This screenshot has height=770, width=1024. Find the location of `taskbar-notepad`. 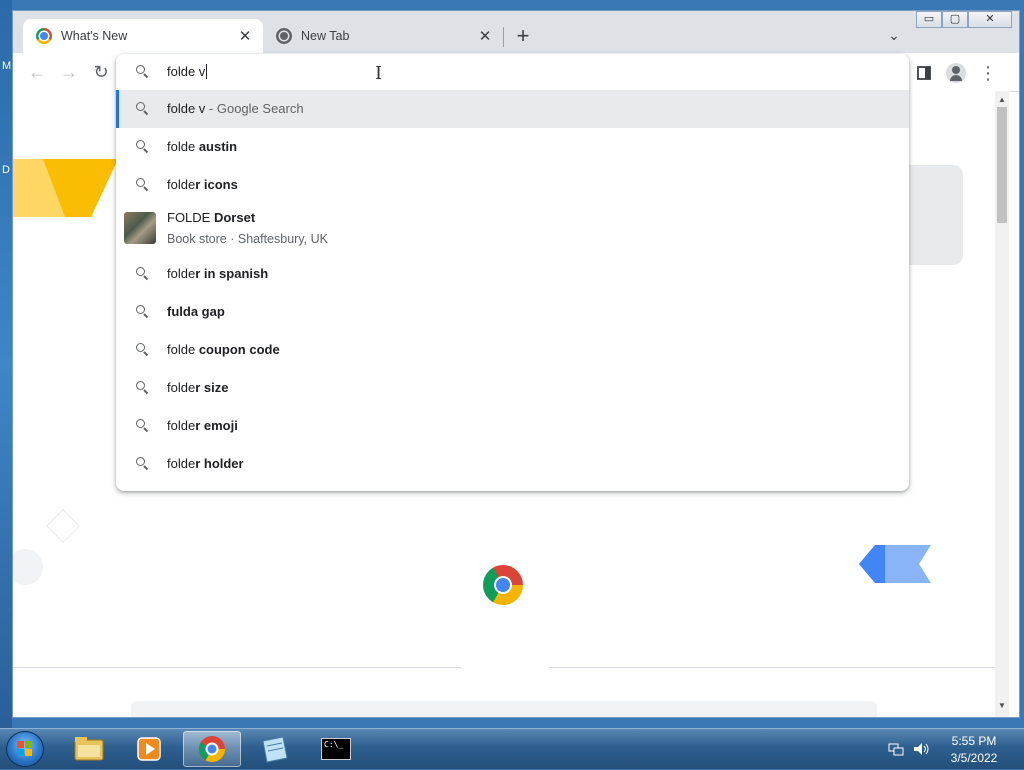

taskbar-notepad is located at coordinates (274, 749).